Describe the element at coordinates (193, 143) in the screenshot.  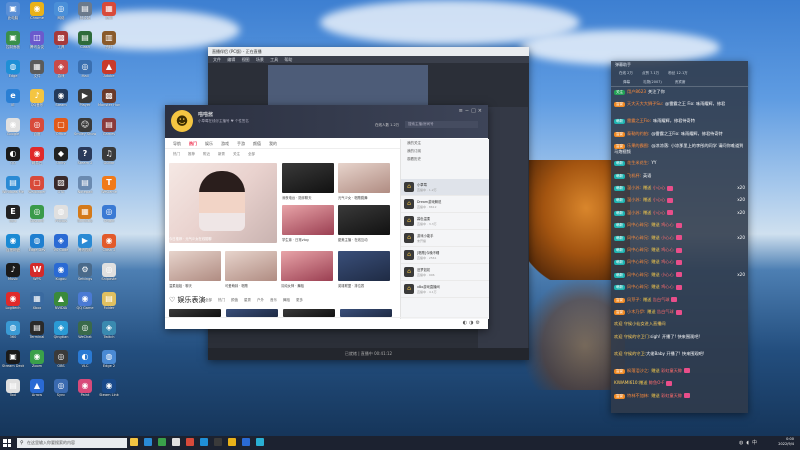
I see `tab-item: 热门` at that location.